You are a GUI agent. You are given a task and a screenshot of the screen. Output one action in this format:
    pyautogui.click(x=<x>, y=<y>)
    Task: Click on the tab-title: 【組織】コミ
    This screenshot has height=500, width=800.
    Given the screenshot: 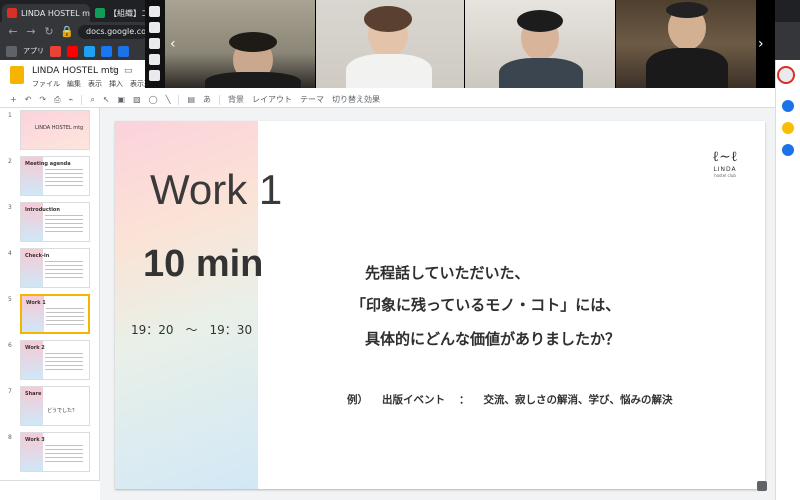 What is the action you would take?
    pyautogui.click(x=128, y=13)
    